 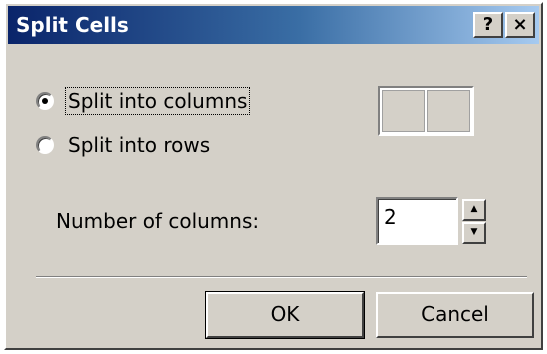 I want to click on spin-up-button: ▲, so click(x=474, y=210).